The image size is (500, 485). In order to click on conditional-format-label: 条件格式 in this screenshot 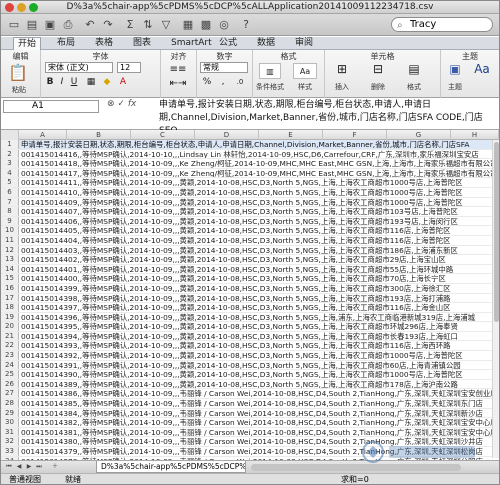, I will do `click(270, 87)`.